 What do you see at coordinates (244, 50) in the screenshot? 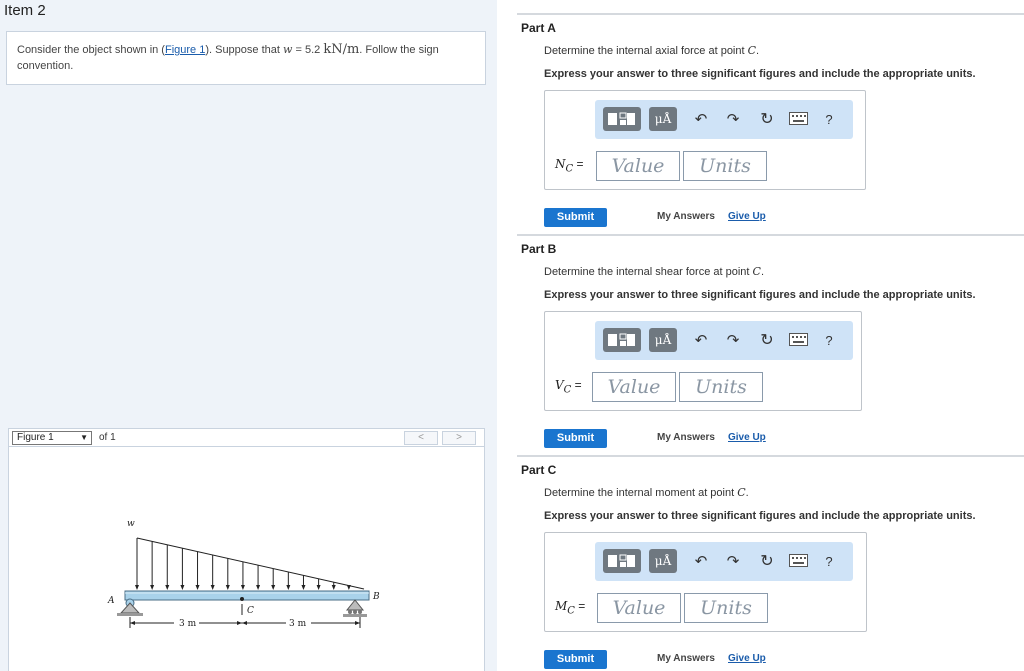
I see `problem-text-mid: ). Suppose that` at bounding box center [244, 50].